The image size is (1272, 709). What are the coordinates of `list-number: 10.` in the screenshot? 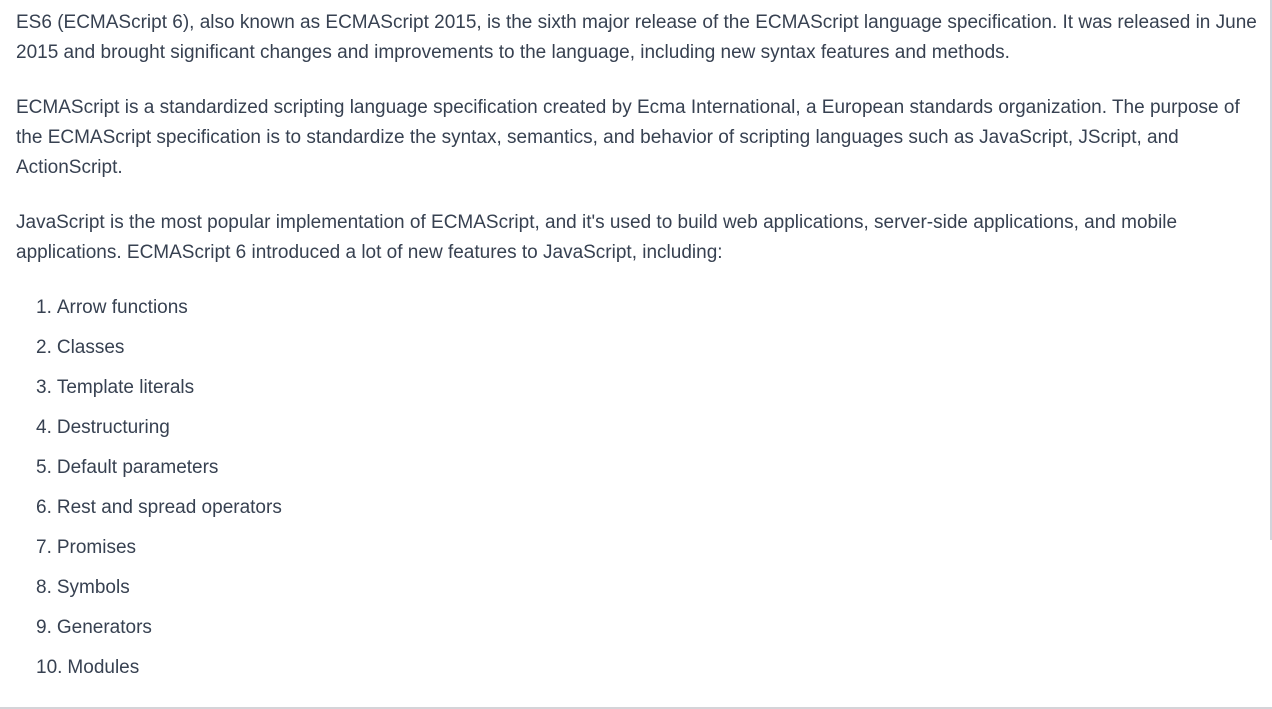 It's located at (49, 667).